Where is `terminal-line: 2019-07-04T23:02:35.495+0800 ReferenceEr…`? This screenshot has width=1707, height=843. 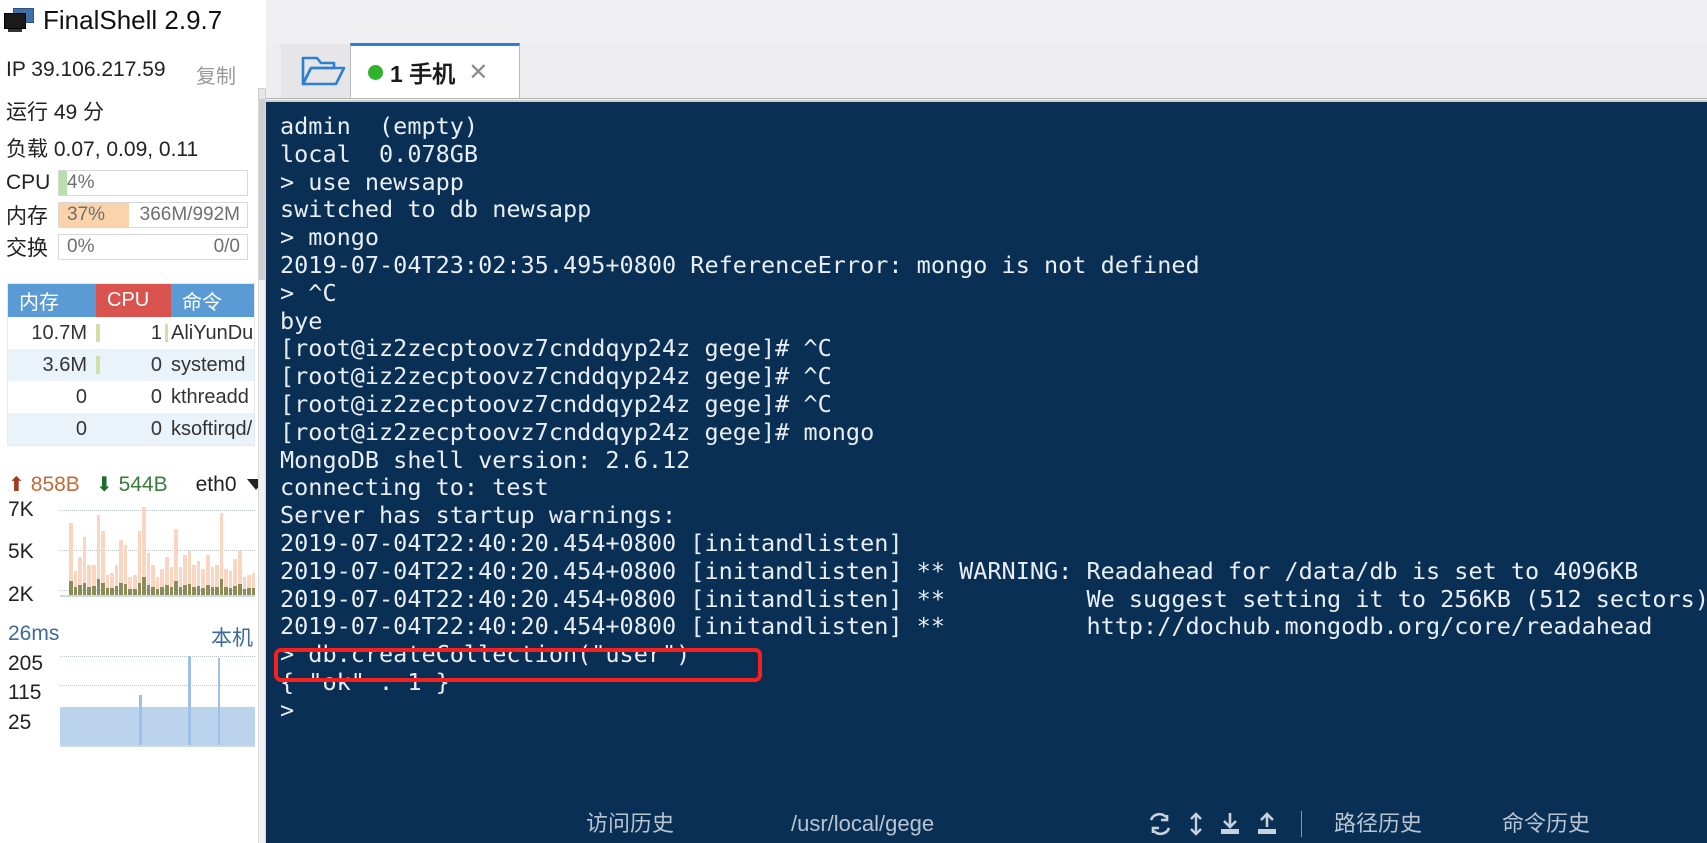
terminal-line: 2019-07-04T23:02:35.495+0800 ReferenceEr… is located at coordinates (740, 264).